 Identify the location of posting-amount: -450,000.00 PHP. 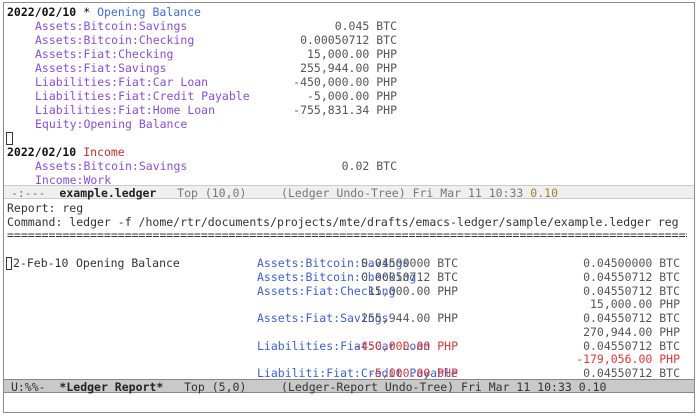
(345, 82).